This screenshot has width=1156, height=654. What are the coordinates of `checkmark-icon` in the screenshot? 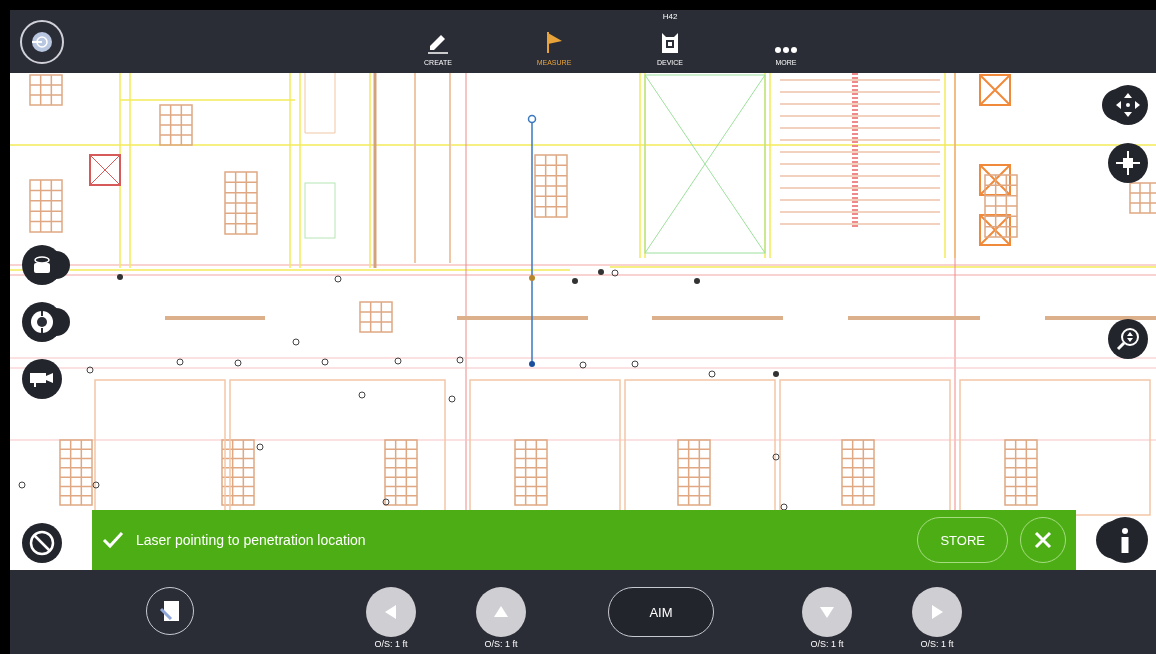 It's located at (113, 540).